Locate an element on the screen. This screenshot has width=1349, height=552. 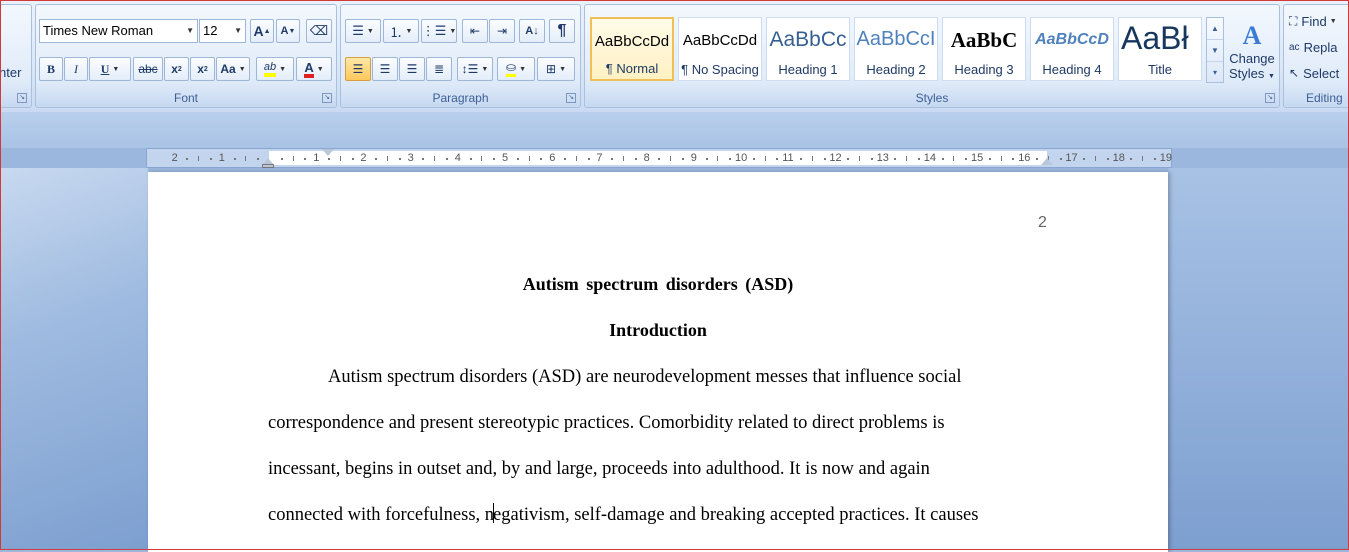
subscript-button: x2 is located at coordinates (176, 69).